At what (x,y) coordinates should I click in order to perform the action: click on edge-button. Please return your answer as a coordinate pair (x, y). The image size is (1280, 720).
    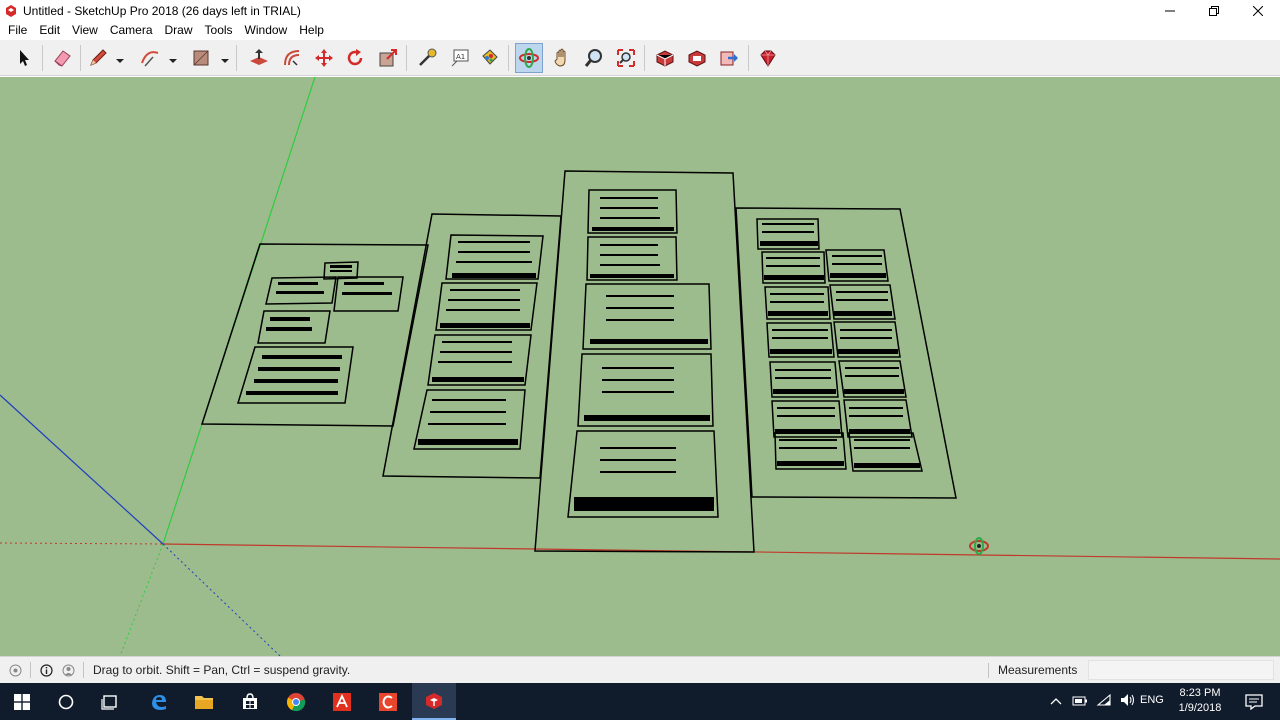
    Looking at the image, I should click on (159, 701).